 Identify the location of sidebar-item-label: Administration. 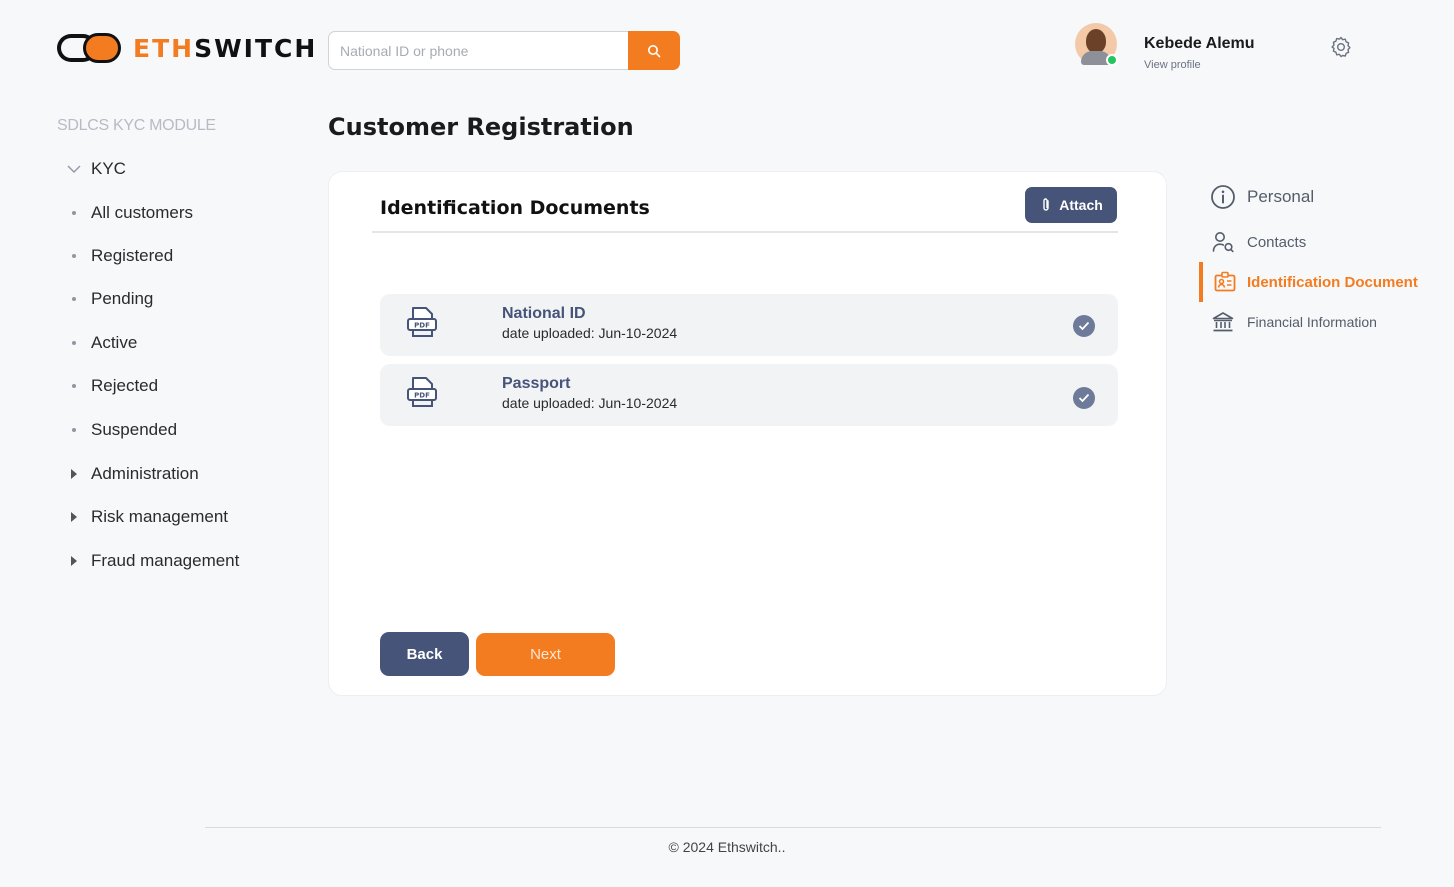
(145, 473).